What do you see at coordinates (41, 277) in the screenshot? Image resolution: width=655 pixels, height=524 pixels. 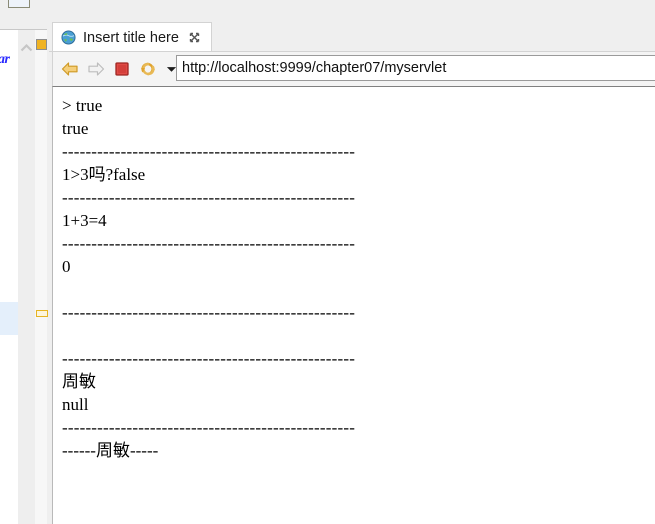 I see `editor-marker-column` at bounding box center [41, 277].